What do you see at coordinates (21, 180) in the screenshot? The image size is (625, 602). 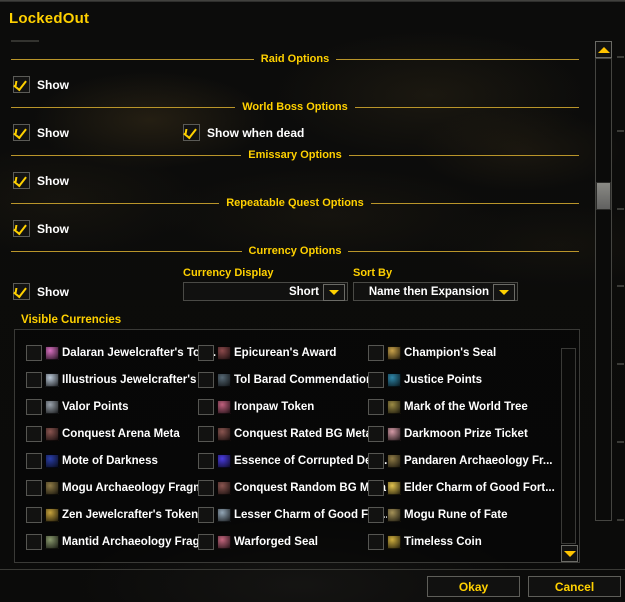 I see `checkbox-emissary-show-box` at bounding box center [21, 180].